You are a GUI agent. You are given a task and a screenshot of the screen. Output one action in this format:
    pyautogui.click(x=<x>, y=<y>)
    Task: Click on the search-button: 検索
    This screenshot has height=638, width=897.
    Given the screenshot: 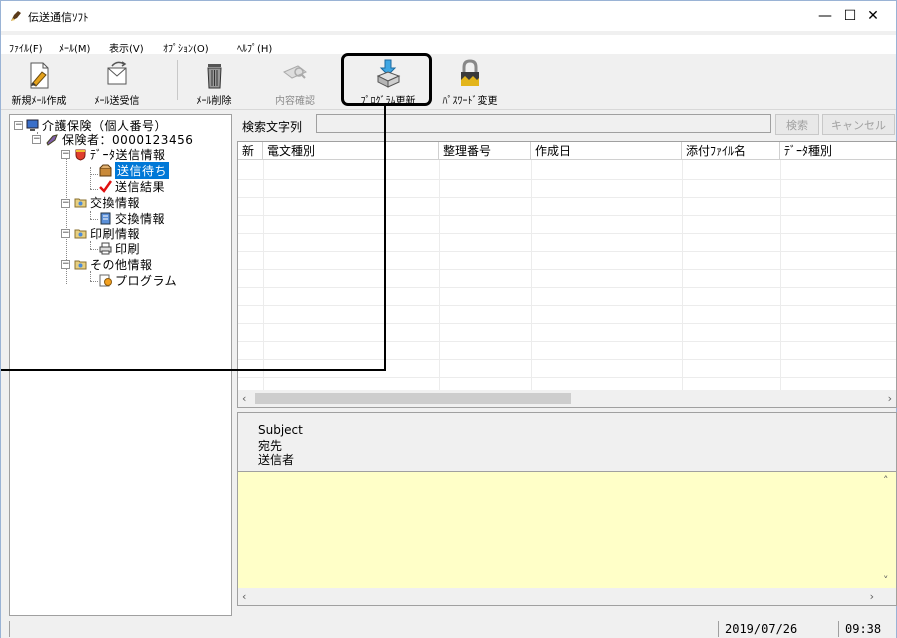 What is the action you would take?
    pyautogui.click(x=797, y=124)
    